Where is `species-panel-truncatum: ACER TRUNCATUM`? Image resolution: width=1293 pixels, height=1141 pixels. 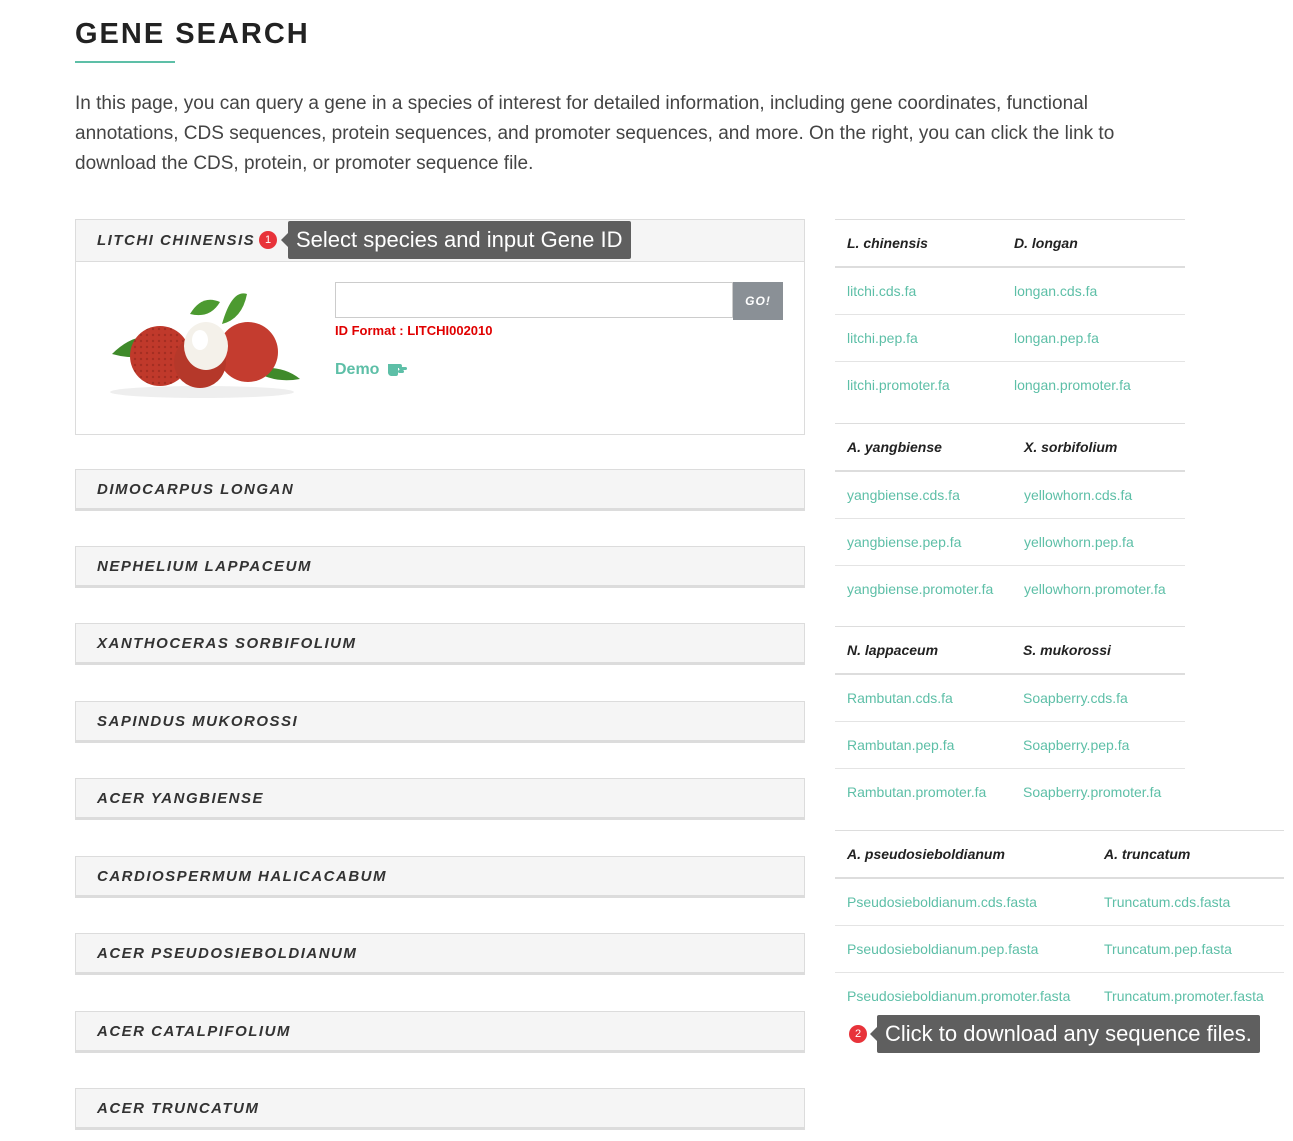 species-panel-truncatum: ACER TRUNCATUM is located at coordinates (440, 1109).